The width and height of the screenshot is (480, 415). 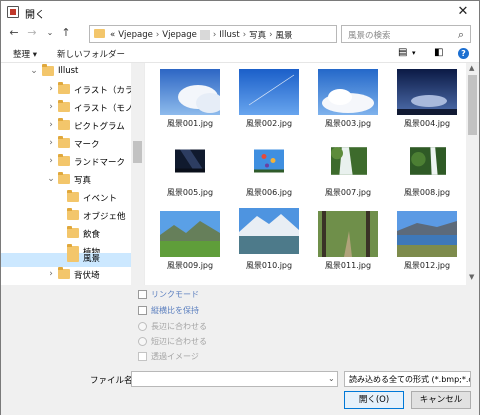 I want to click on breadcrumb-item: 風景, so click(x=284, y=35).